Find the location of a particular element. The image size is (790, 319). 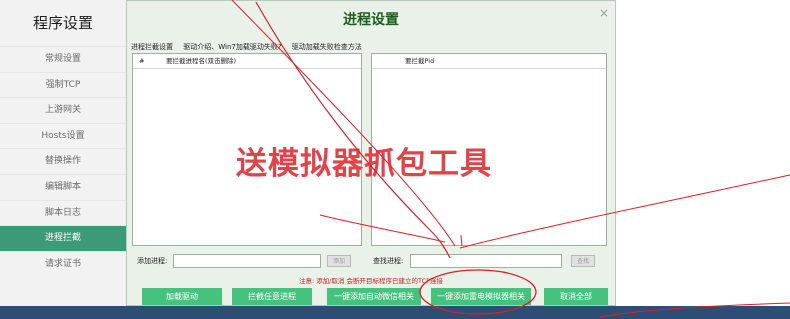

column-pid: 要拦截Pid is located at coordinates (420, 61).